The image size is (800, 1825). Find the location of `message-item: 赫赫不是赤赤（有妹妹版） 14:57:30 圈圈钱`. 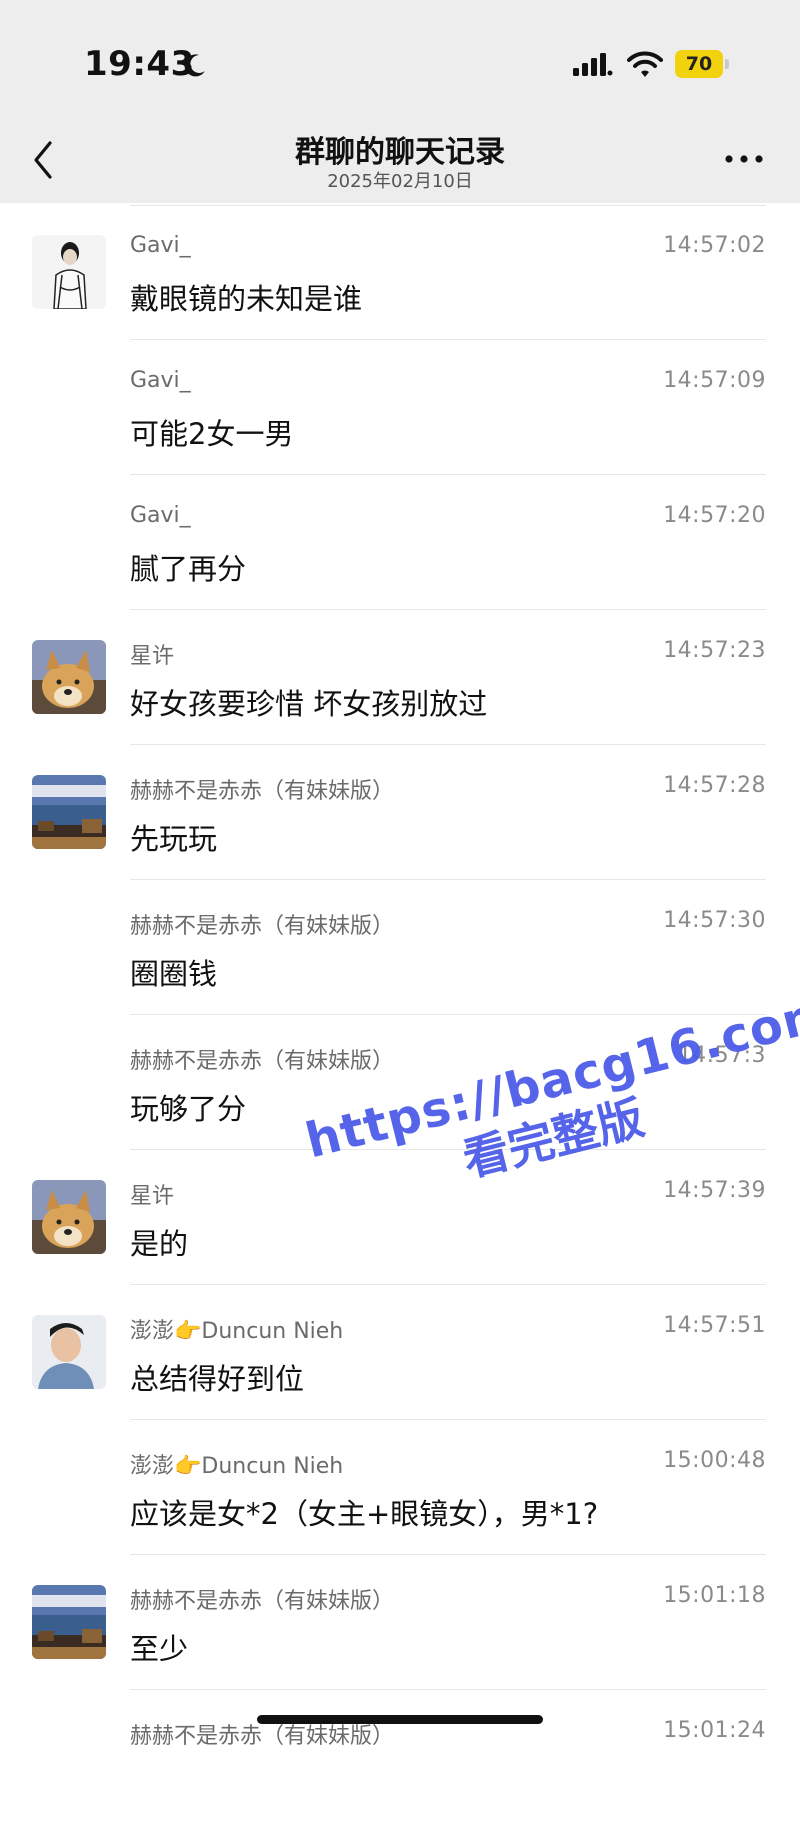

message-item: 赫赫不是赤赤（有妹妹版） 14:57:30 圈圈钱 is located at coordinates (400, 948).